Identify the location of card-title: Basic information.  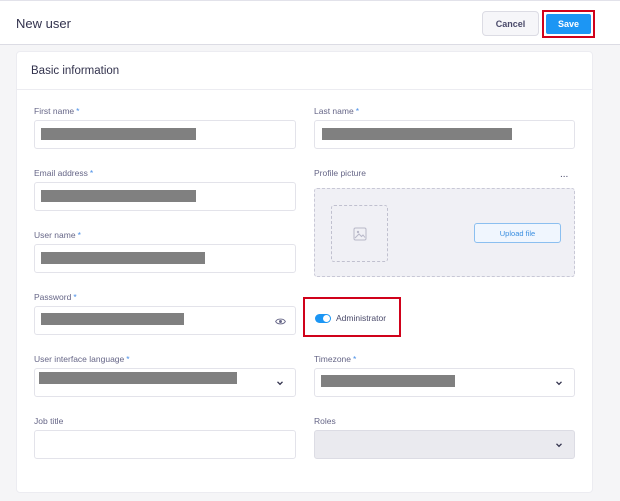
(75, 71).